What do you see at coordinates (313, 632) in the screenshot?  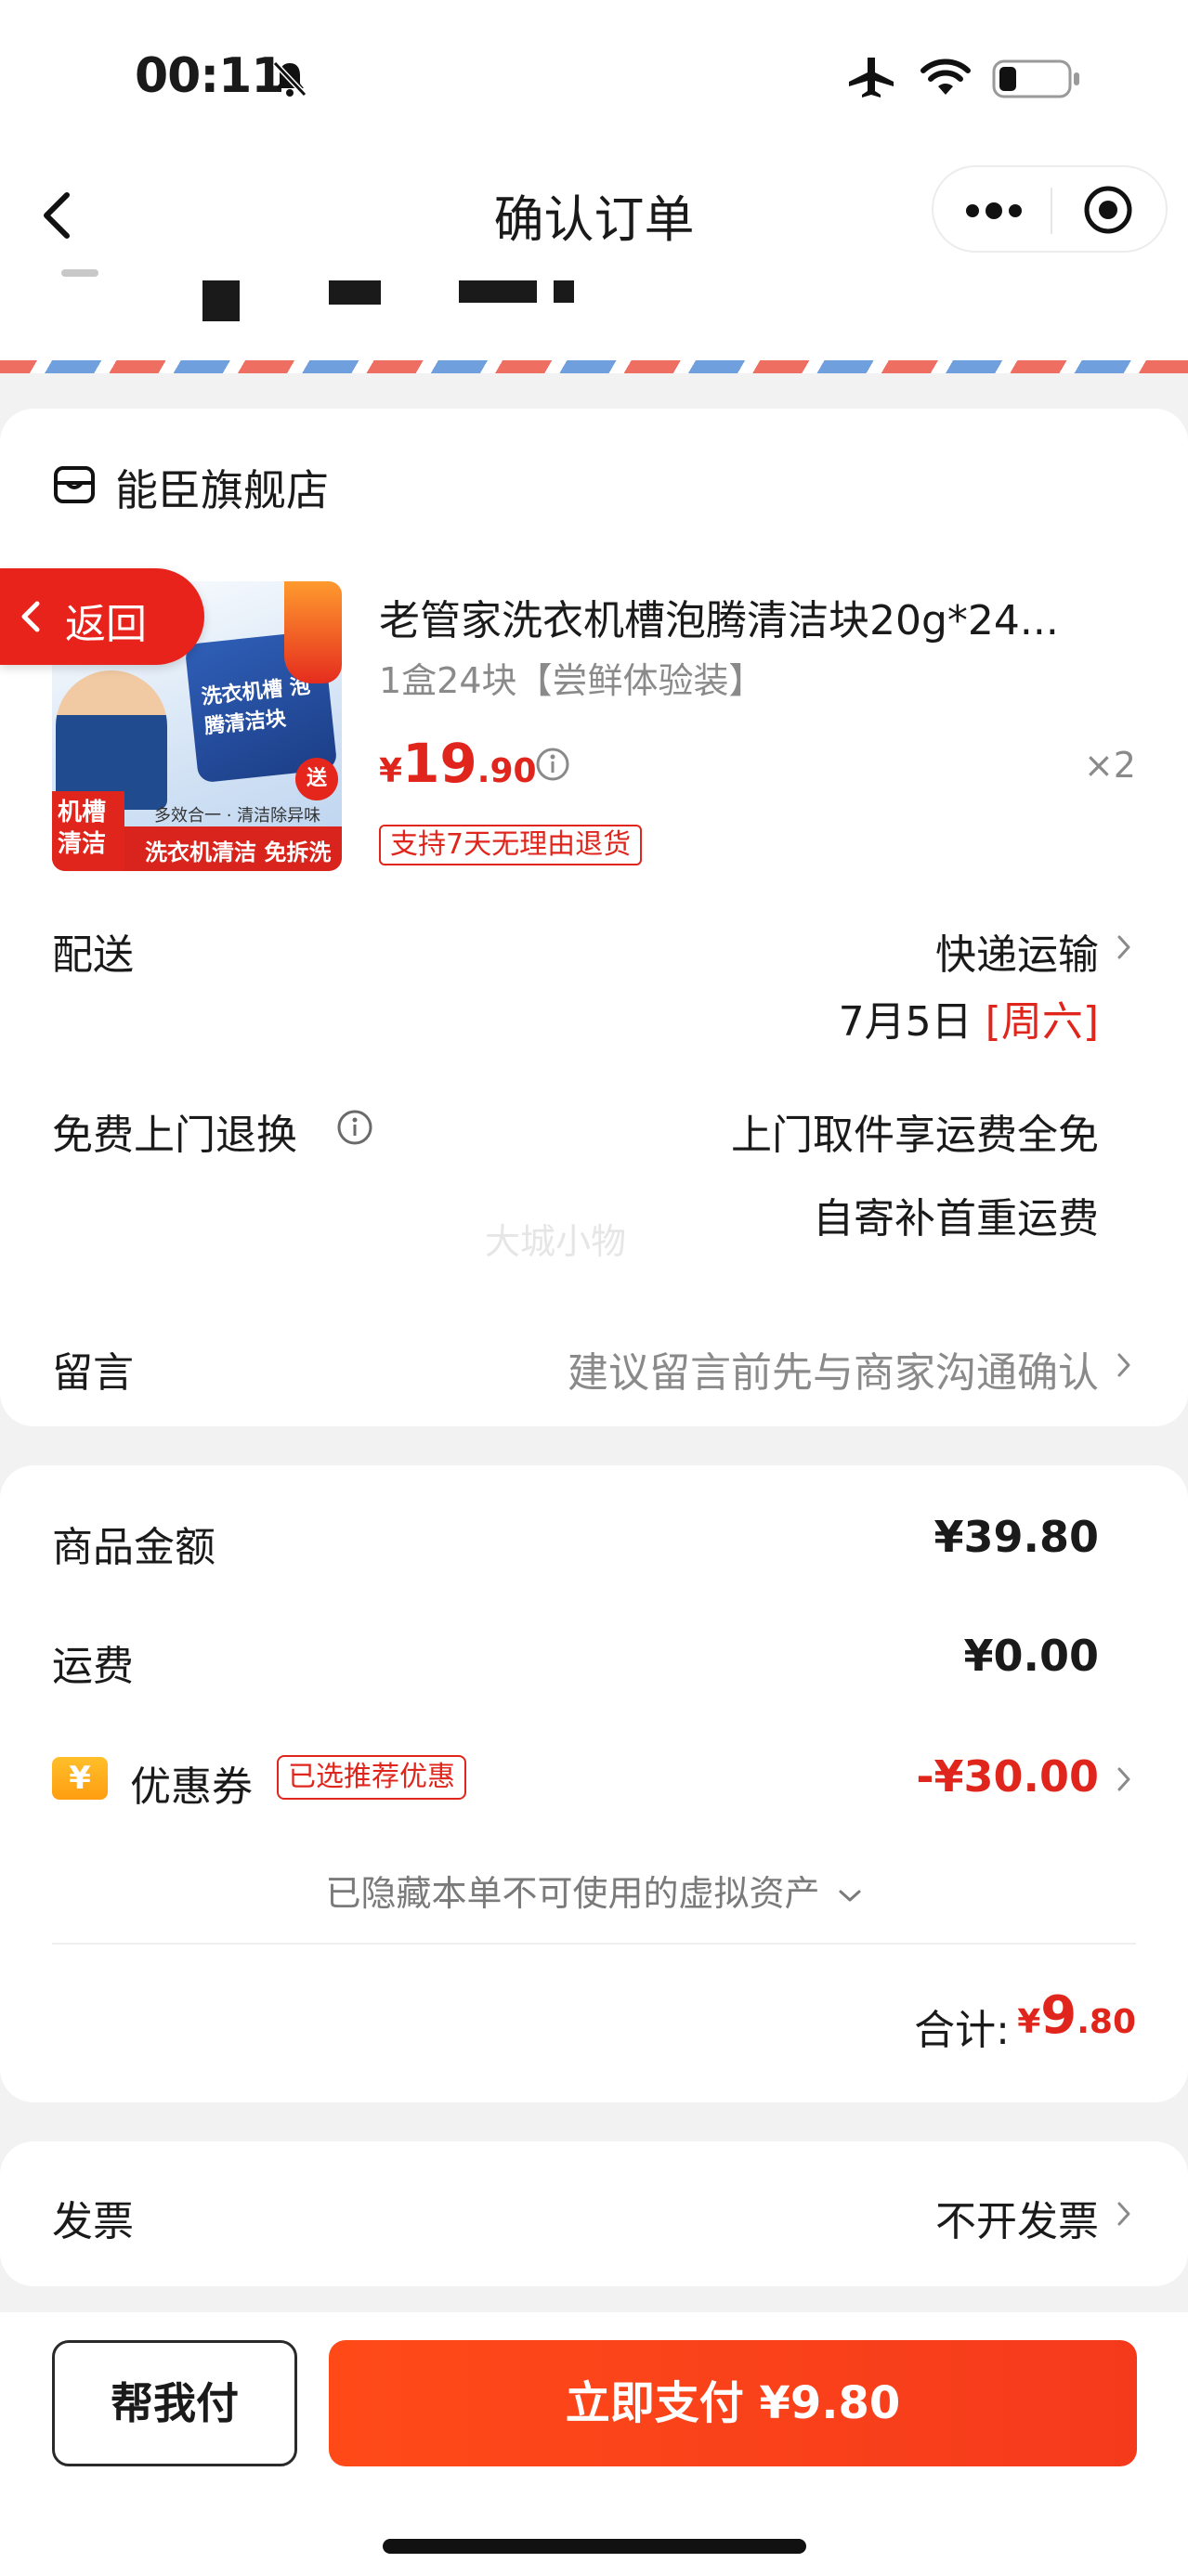 I see `promo-badge` at bounding box center [313, 632].